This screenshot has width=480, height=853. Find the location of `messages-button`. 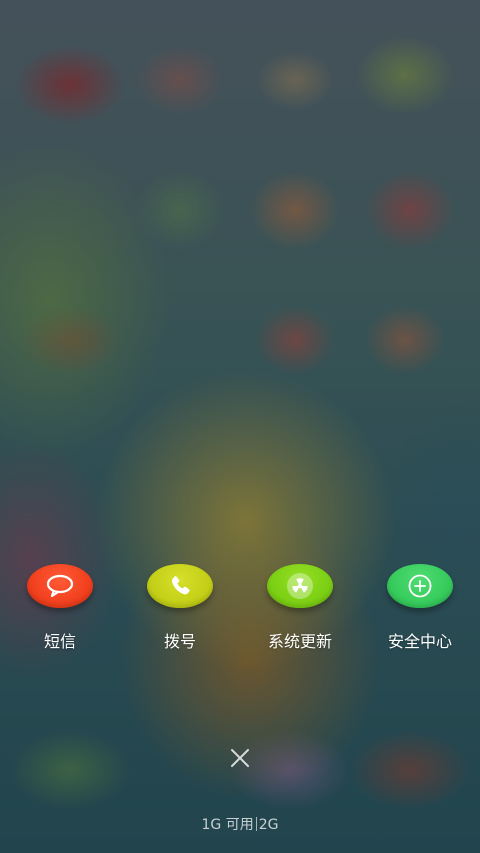

messages-button is located at coordinates (60, 586).